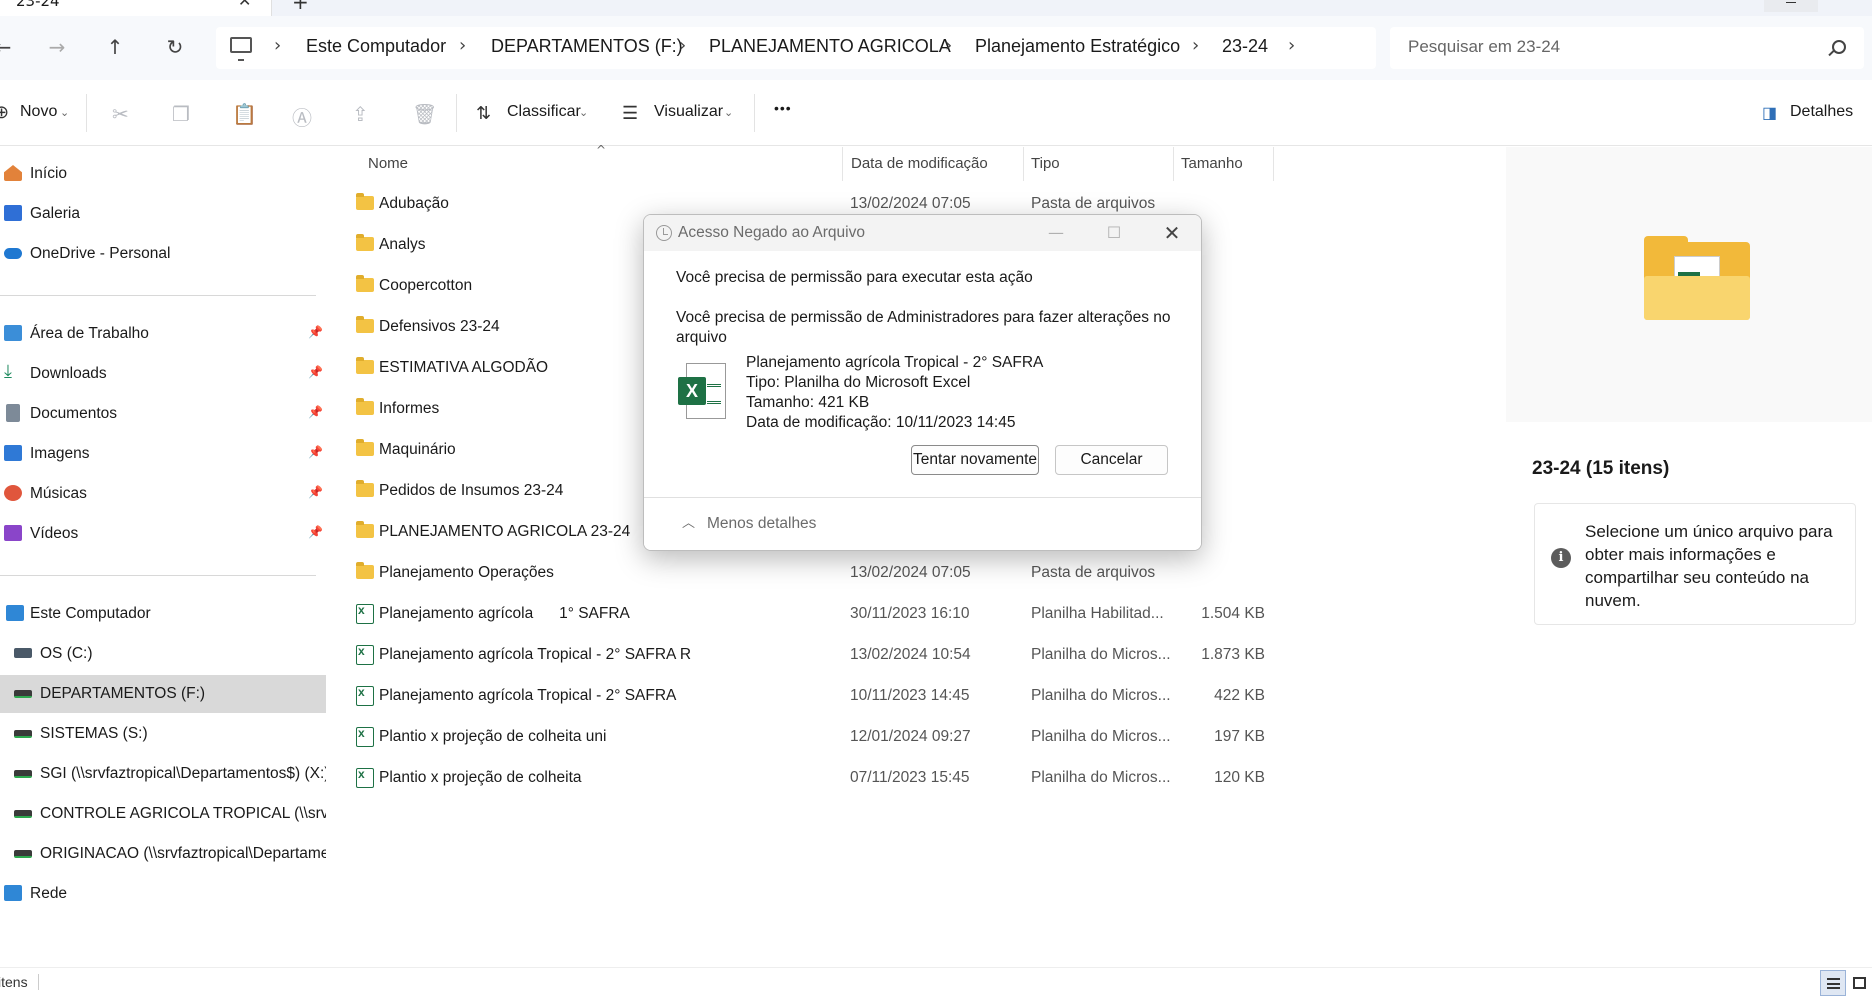 The width and height of the screenshot is (1872, 996). I want to click on sidebar-item-videos: Vídeos 📌, so click(163, 534).